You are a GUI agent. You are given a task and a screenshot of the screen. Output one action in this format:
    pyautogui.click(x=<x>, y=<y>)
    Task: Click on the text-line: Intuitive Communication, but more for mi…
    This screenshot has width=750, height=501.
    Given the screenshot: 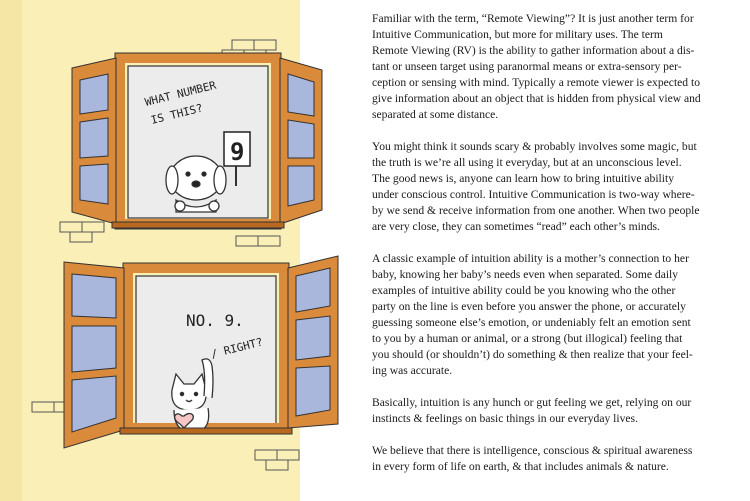 What is the action you would take?
    pyautogui.click(x=517, y=34)
    